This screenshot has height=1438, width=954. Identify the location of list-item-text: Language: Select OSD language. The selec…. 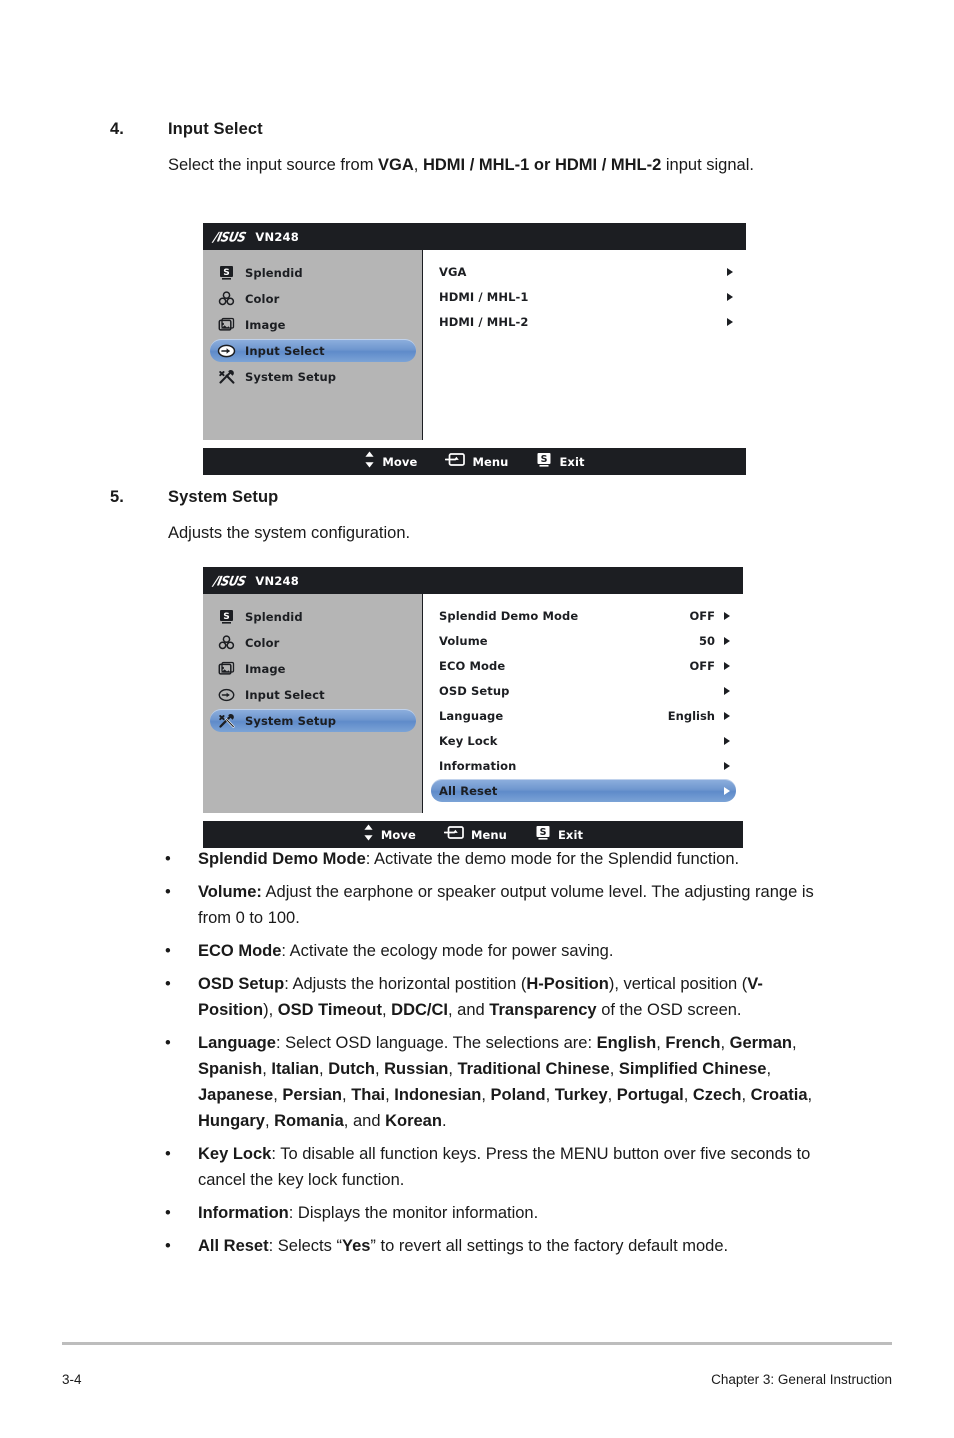
(505, 1082).